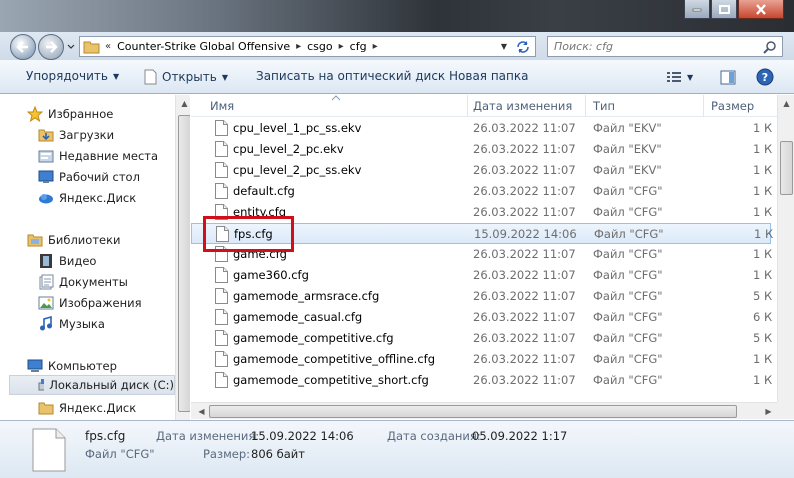 The image size is (794, 478). I want to click on sidebar-label: Яндекс.Диск, so click(98, 408).